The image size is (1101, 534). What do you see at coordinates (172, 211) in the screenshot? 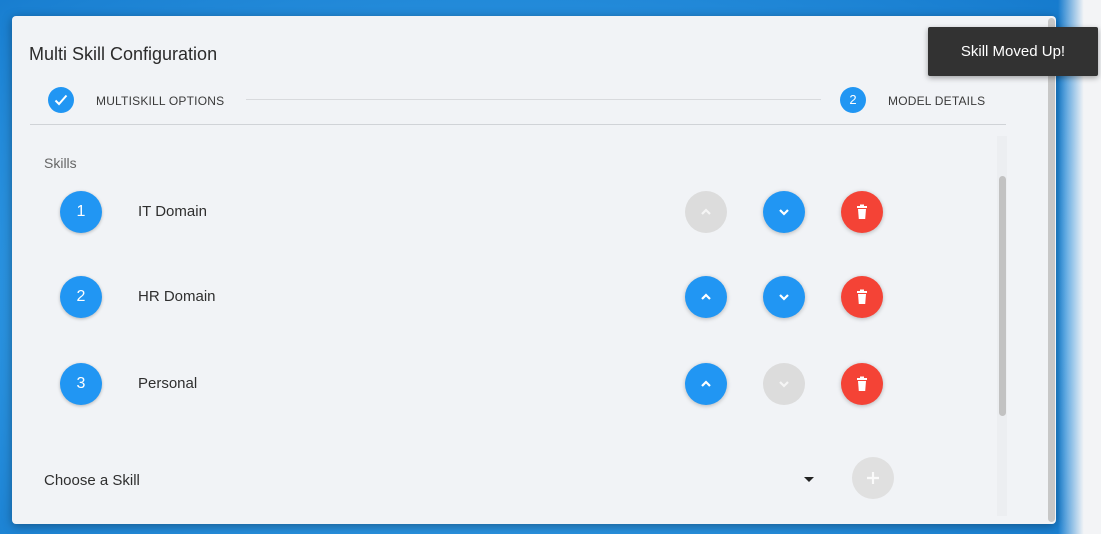
I see `skill-name: IT Domain` at bounding box center [172, 211].